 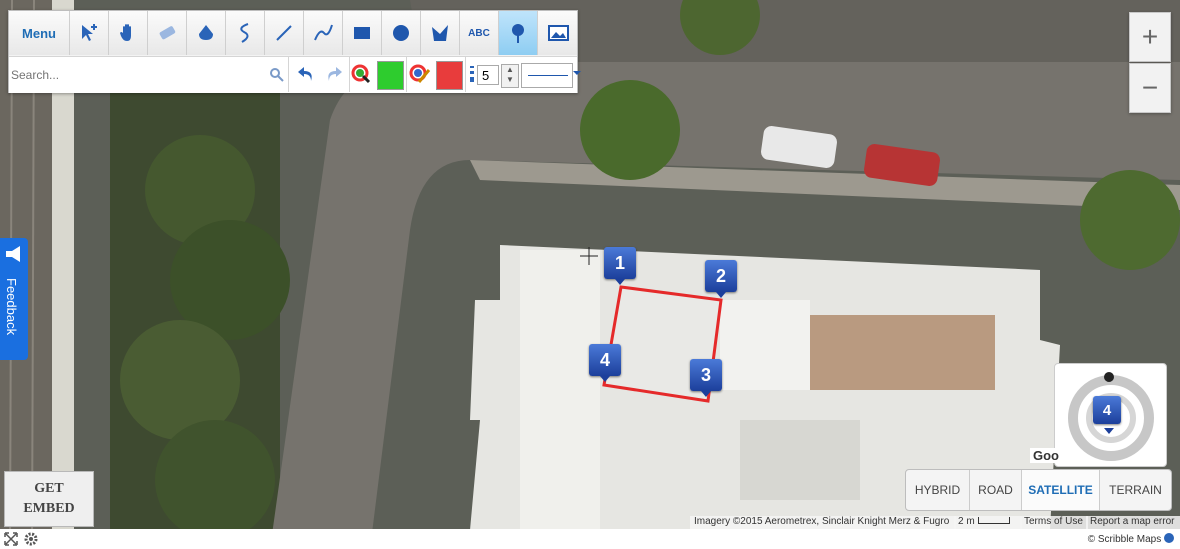 I want to click on marker-count-badge: 4, so click(x=1107, y=415).